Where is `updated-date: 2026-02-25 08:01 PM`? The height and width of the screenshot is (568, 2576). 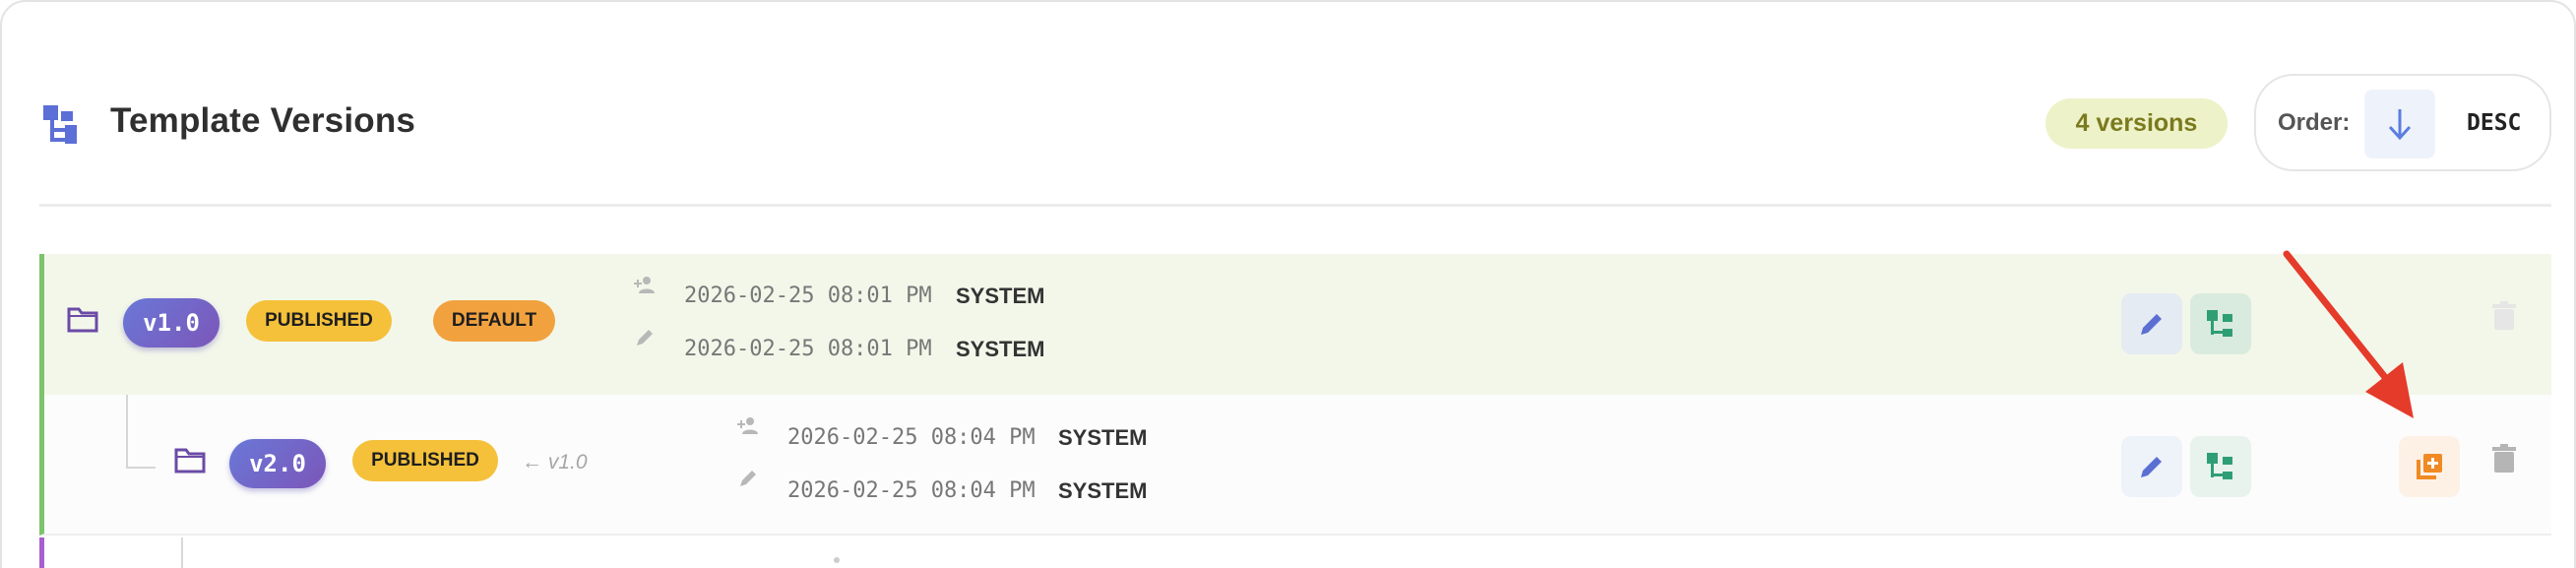 updated-date: 2026-02-25 08:01 PM is located at coordinates (808, 349).